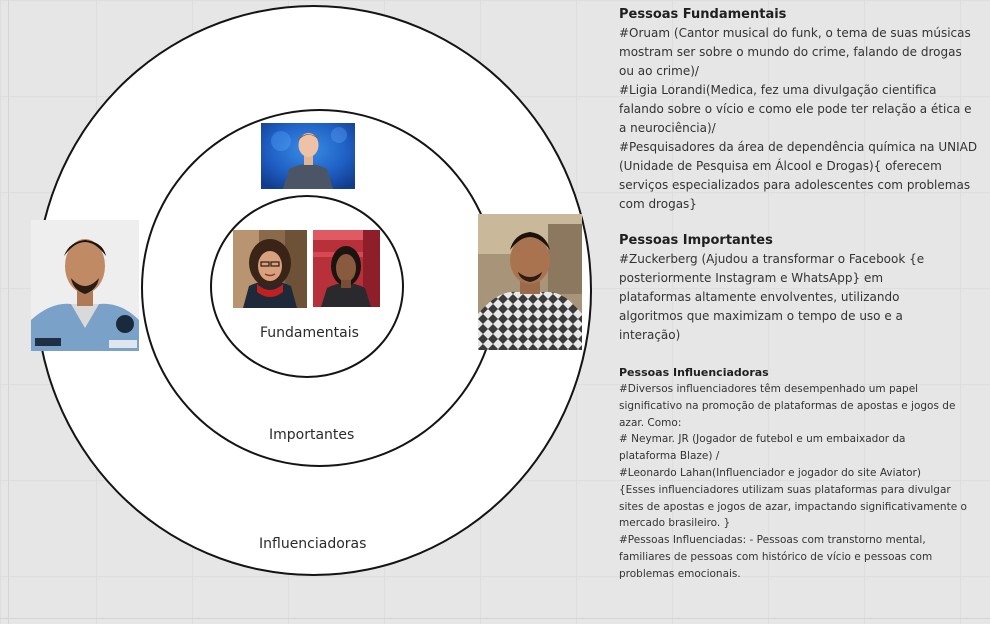 The image size is (990, 624). What do you see at coordinates (85, 285) in the screenshot?
I see `photo-neymar-jr` at bounding box center [85, 285].